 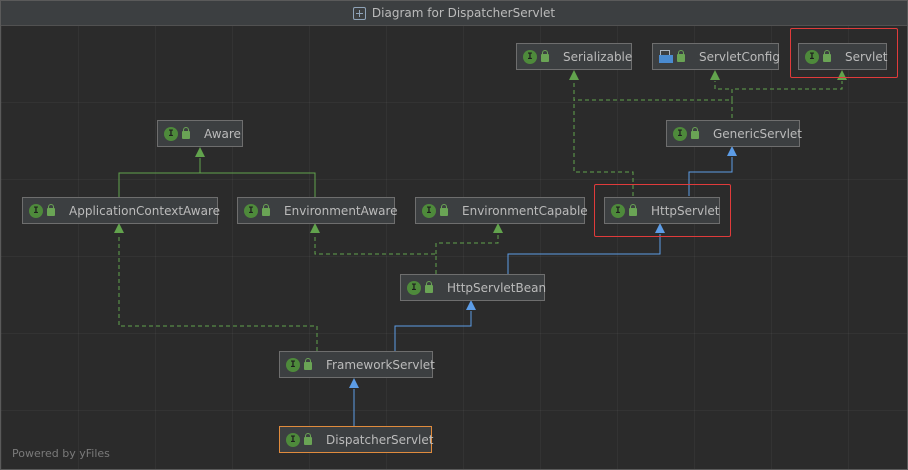 I want to click on node-label: Servlet, so click(x=866, y=56).